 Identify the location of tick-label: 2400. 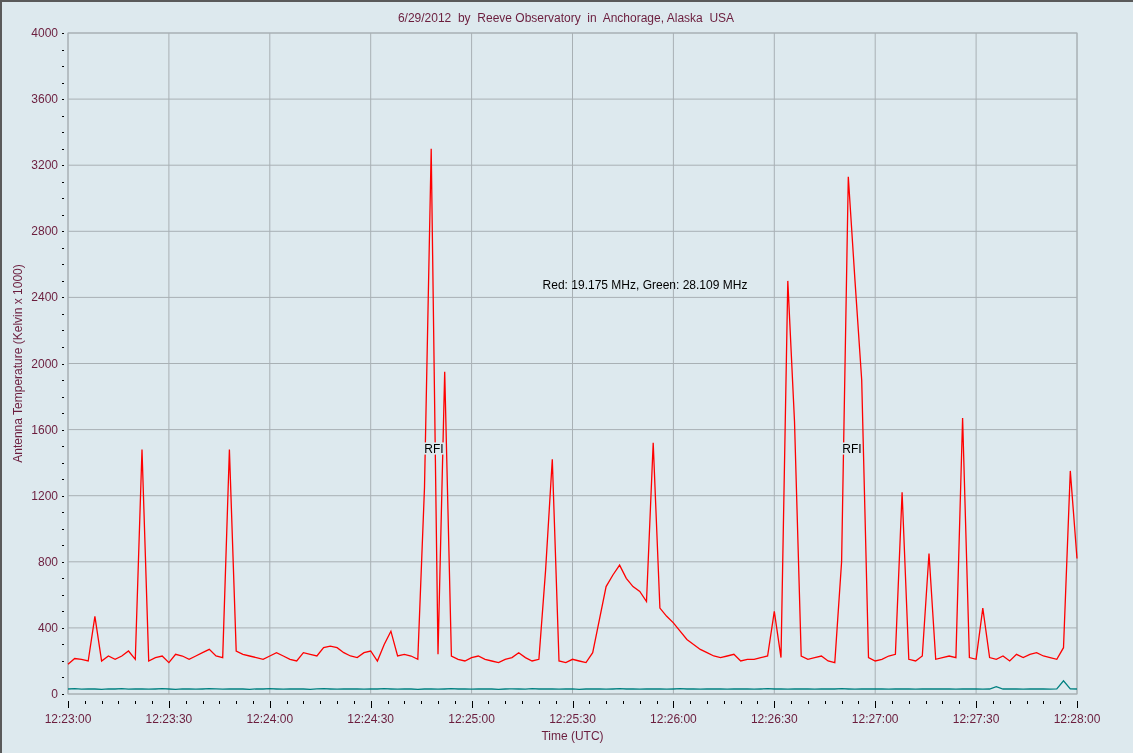
(44, 297).